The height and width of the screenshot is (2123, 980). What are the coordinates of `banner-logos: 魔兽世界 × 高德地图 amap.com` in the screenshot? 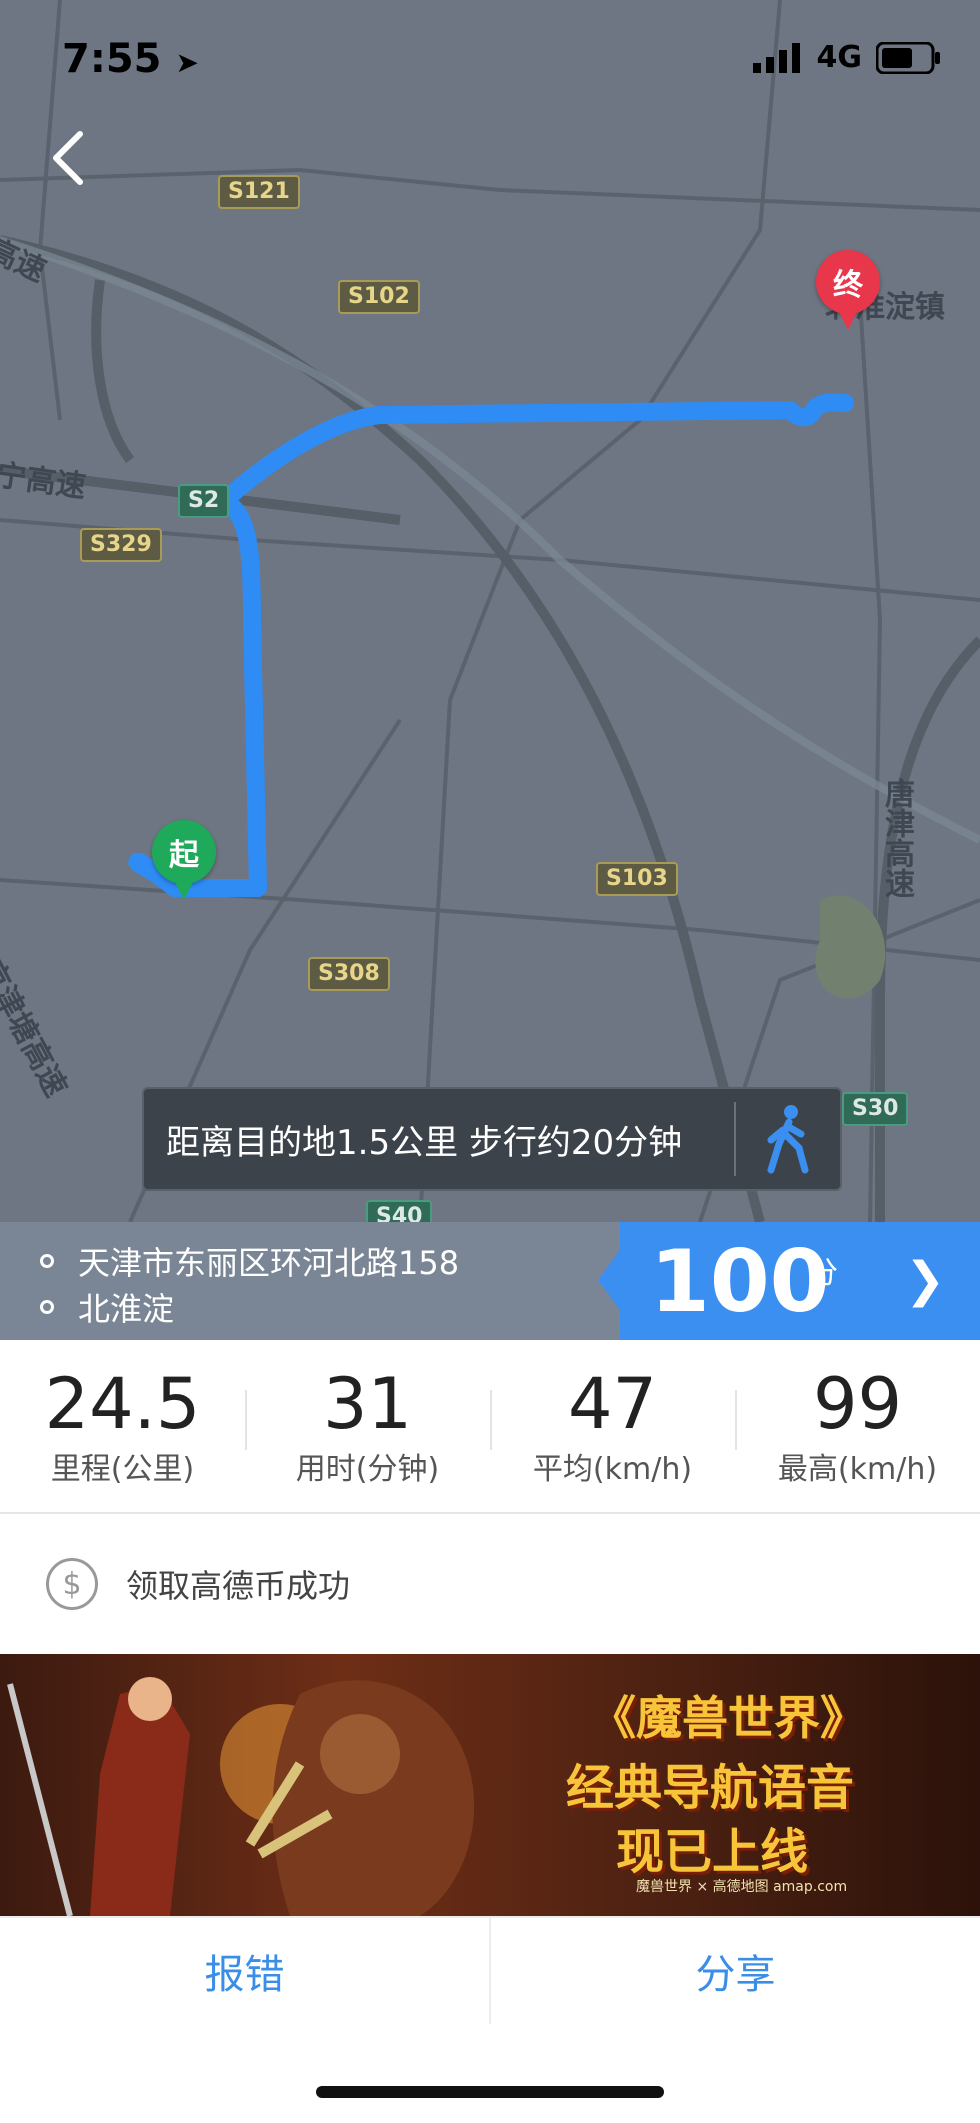 It's located at (742, 1887).